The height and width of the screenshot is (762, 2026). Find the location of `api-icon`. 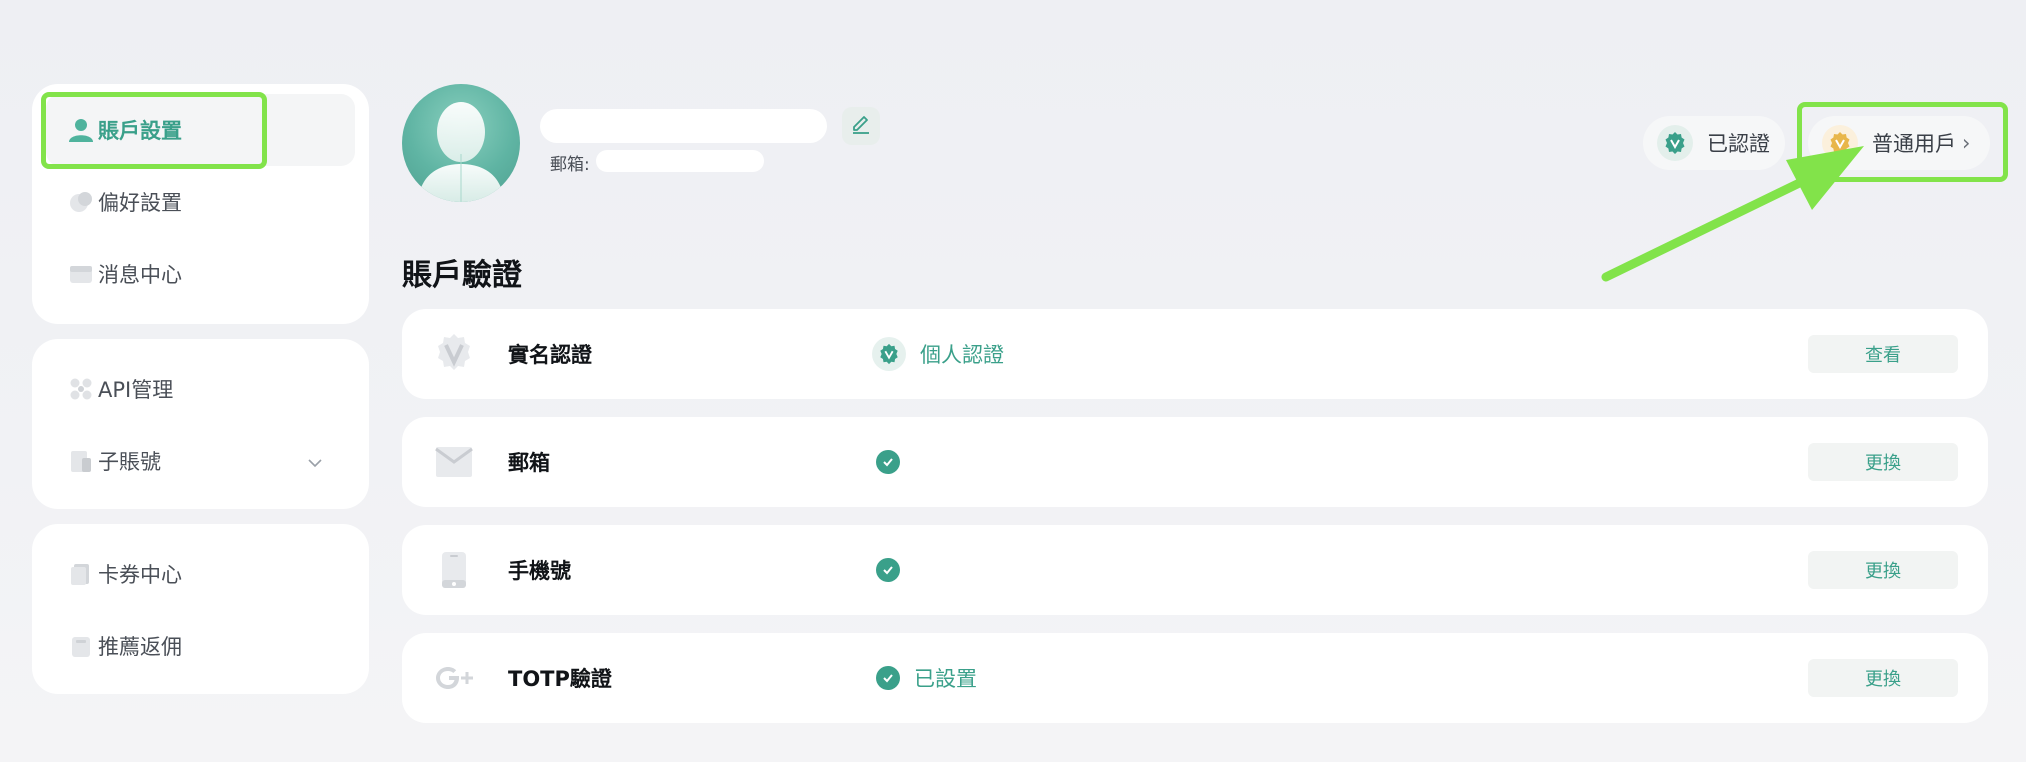

api-icon is located at coordinates (81, 389).